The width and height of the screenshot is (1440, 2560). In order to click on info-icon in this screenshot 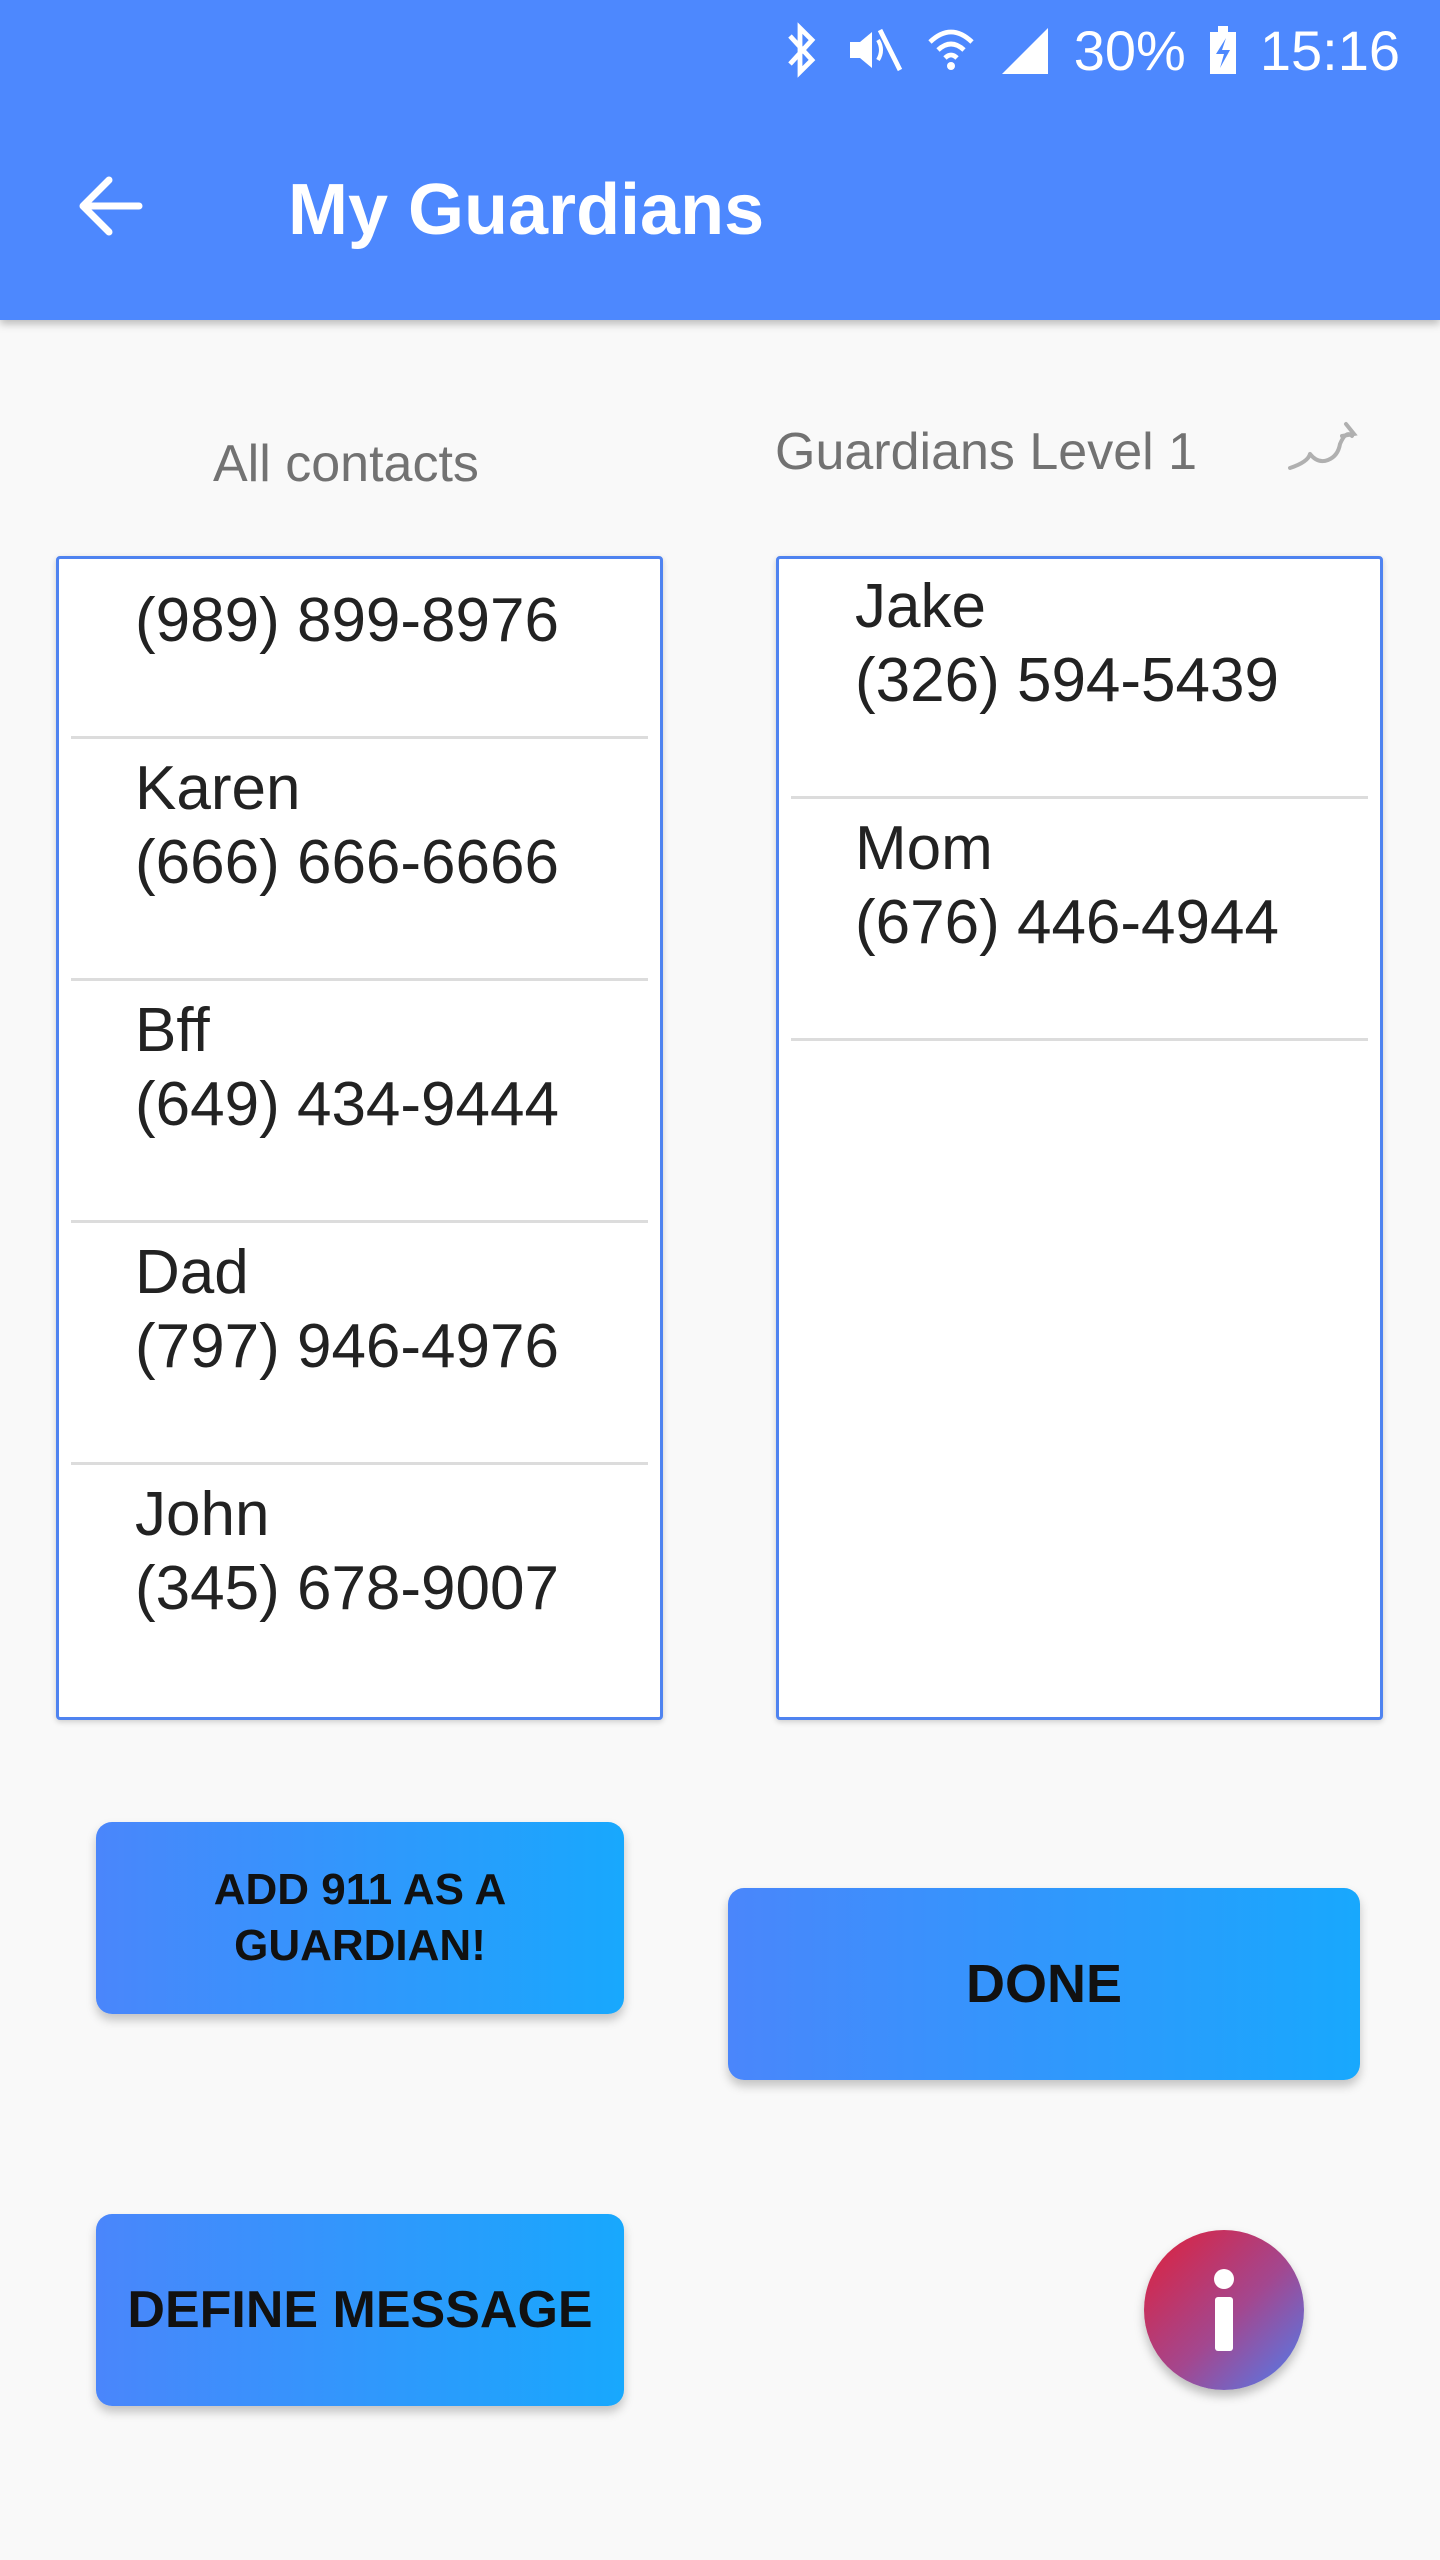, I will do `click(1224, 2310)`.